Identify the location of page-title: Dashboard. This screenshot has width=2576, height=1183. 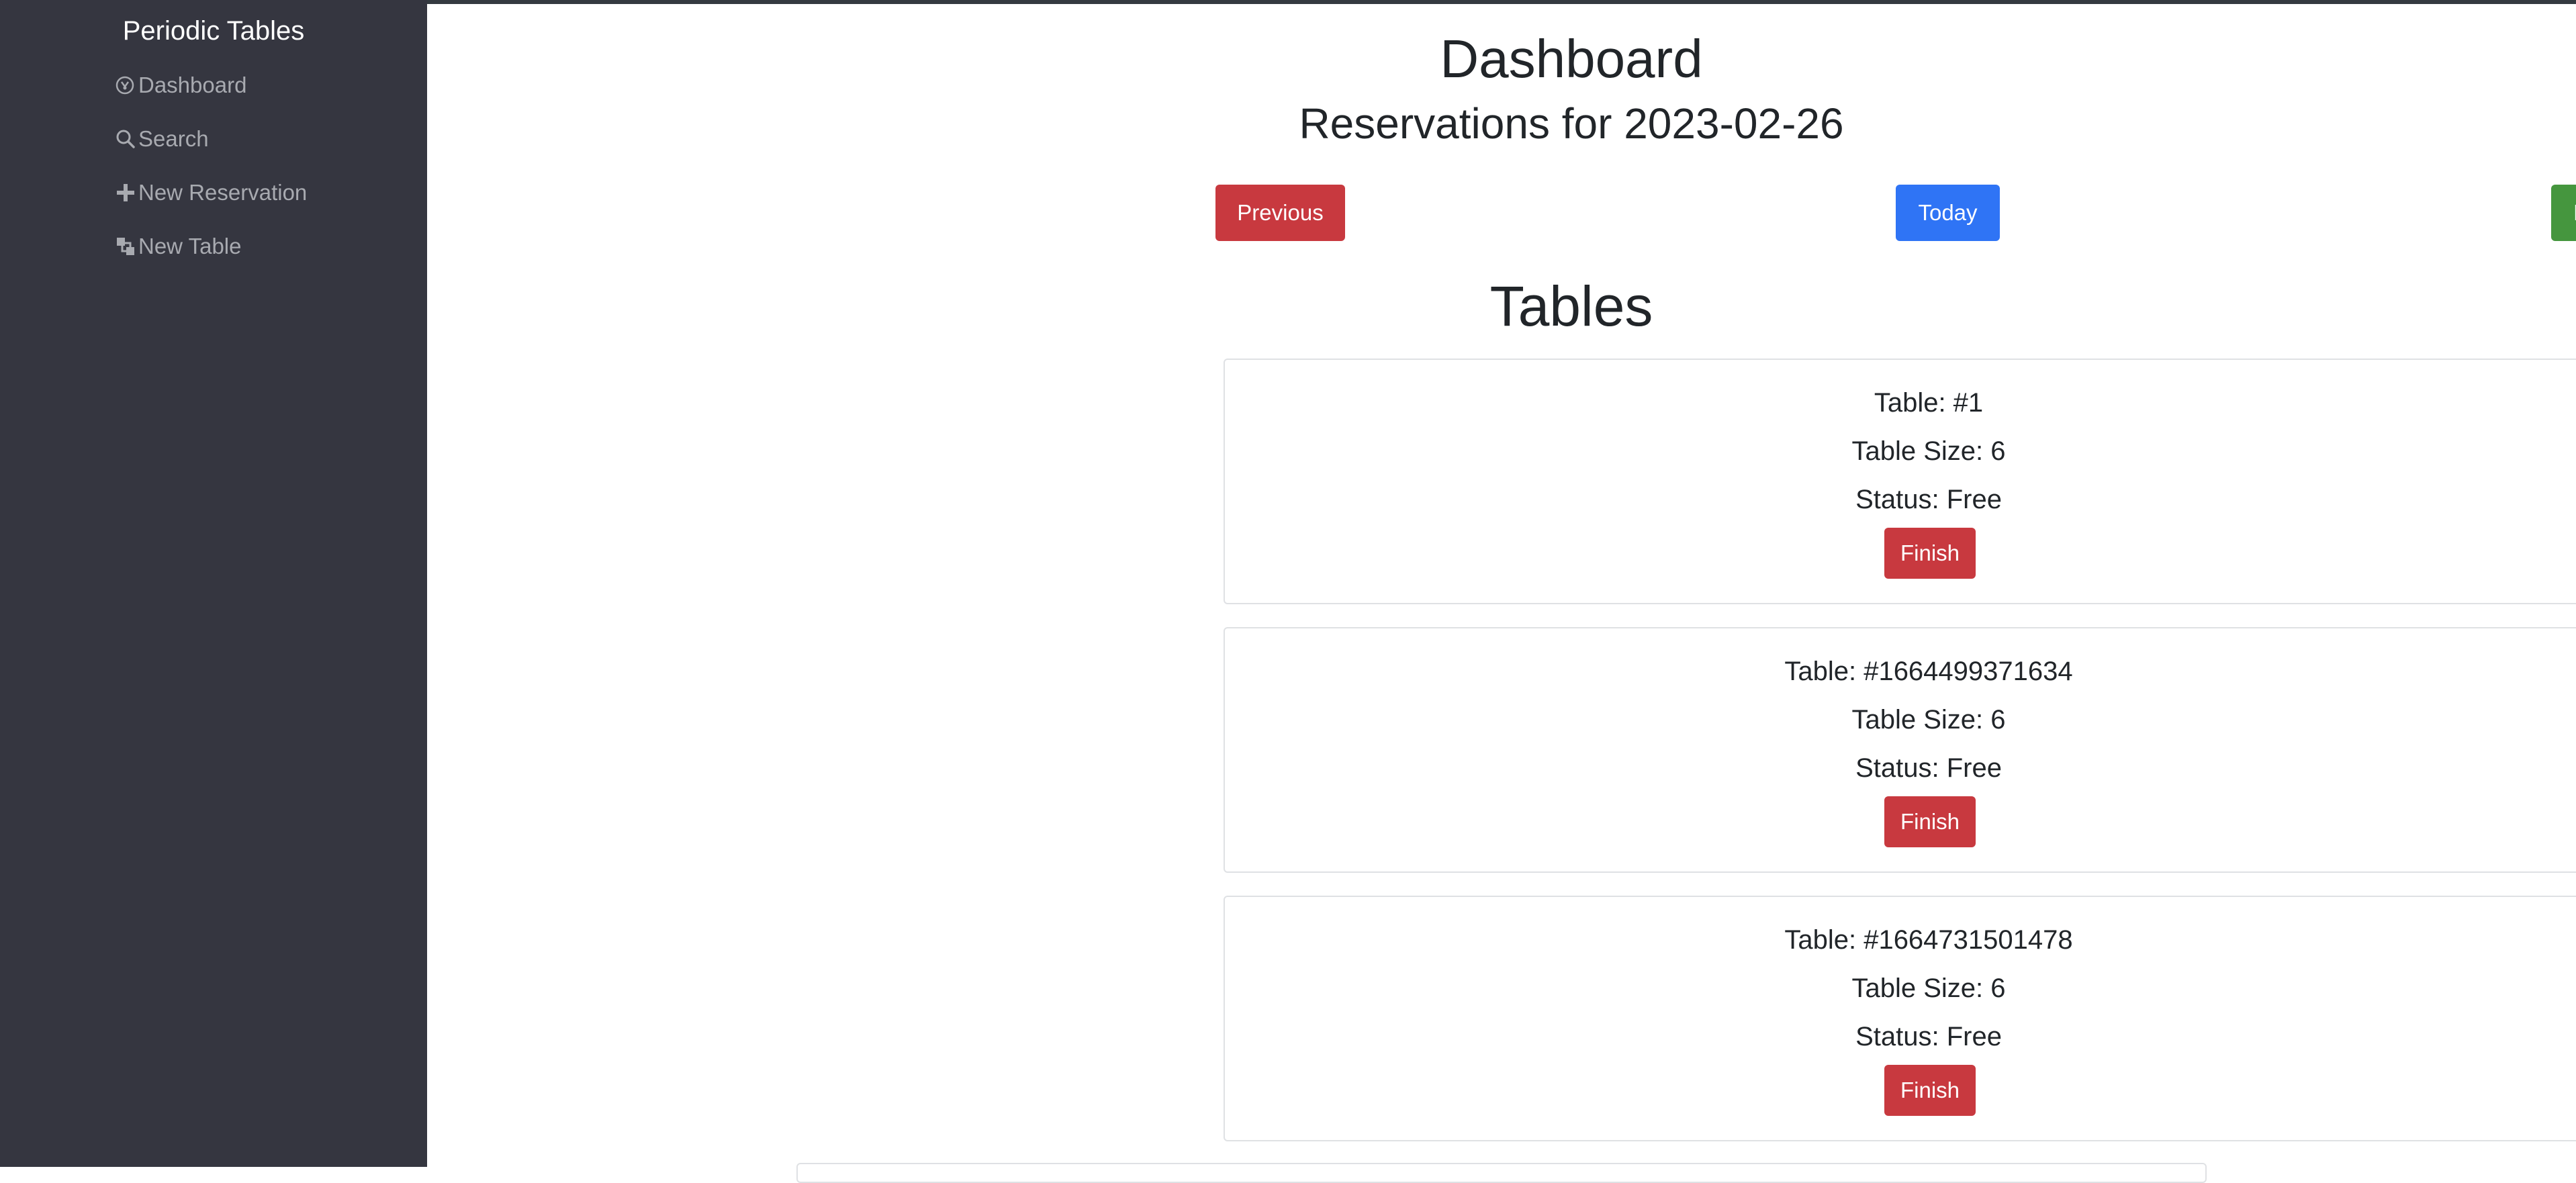
(1571, 59).